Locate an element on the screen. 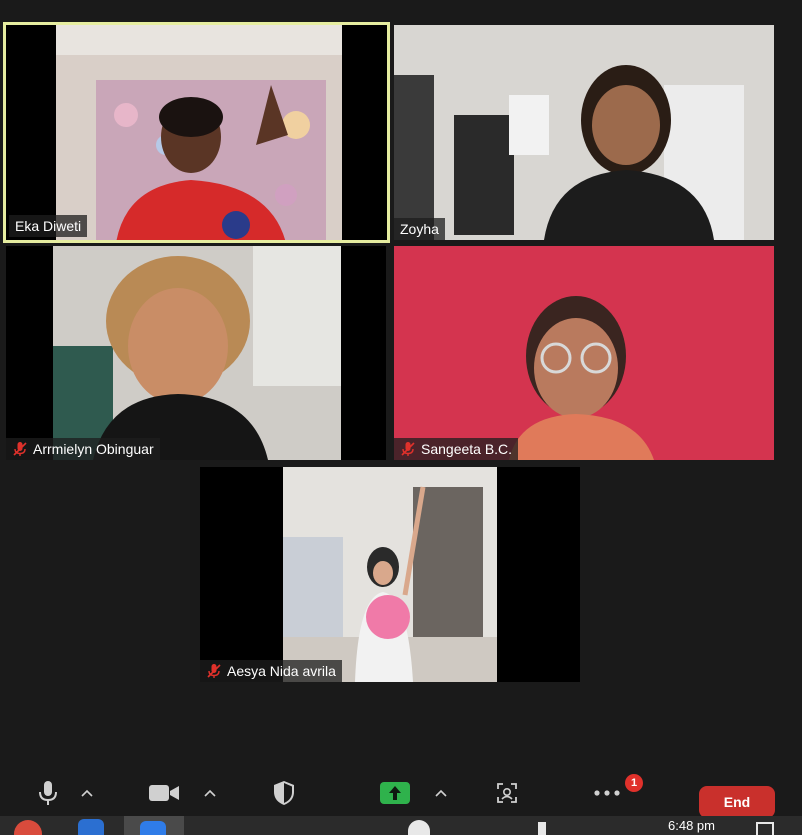 This screenshot has height=835, width=802. participant-tile: Aesya Nida avrila is located at coordinates (390, 574).